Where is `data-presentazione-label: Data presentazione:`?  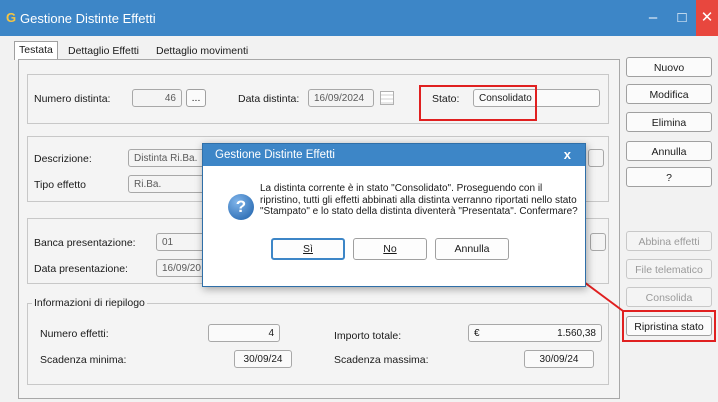
data-presentazione-label: Data presentazione: is located at coordinates (81, 269).